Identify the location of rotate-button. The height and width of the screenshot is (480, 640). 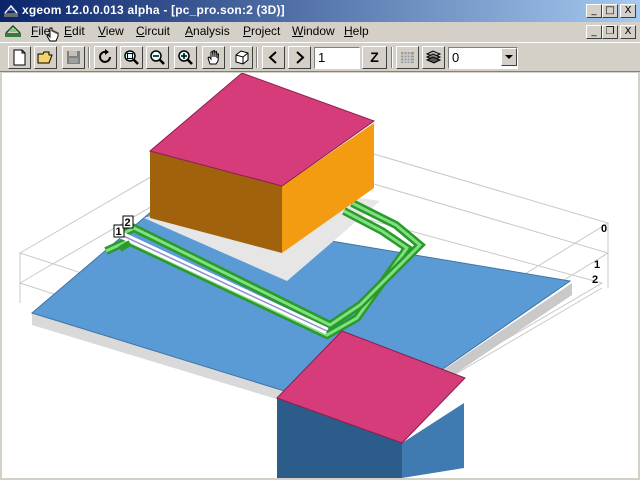
(105, 57).